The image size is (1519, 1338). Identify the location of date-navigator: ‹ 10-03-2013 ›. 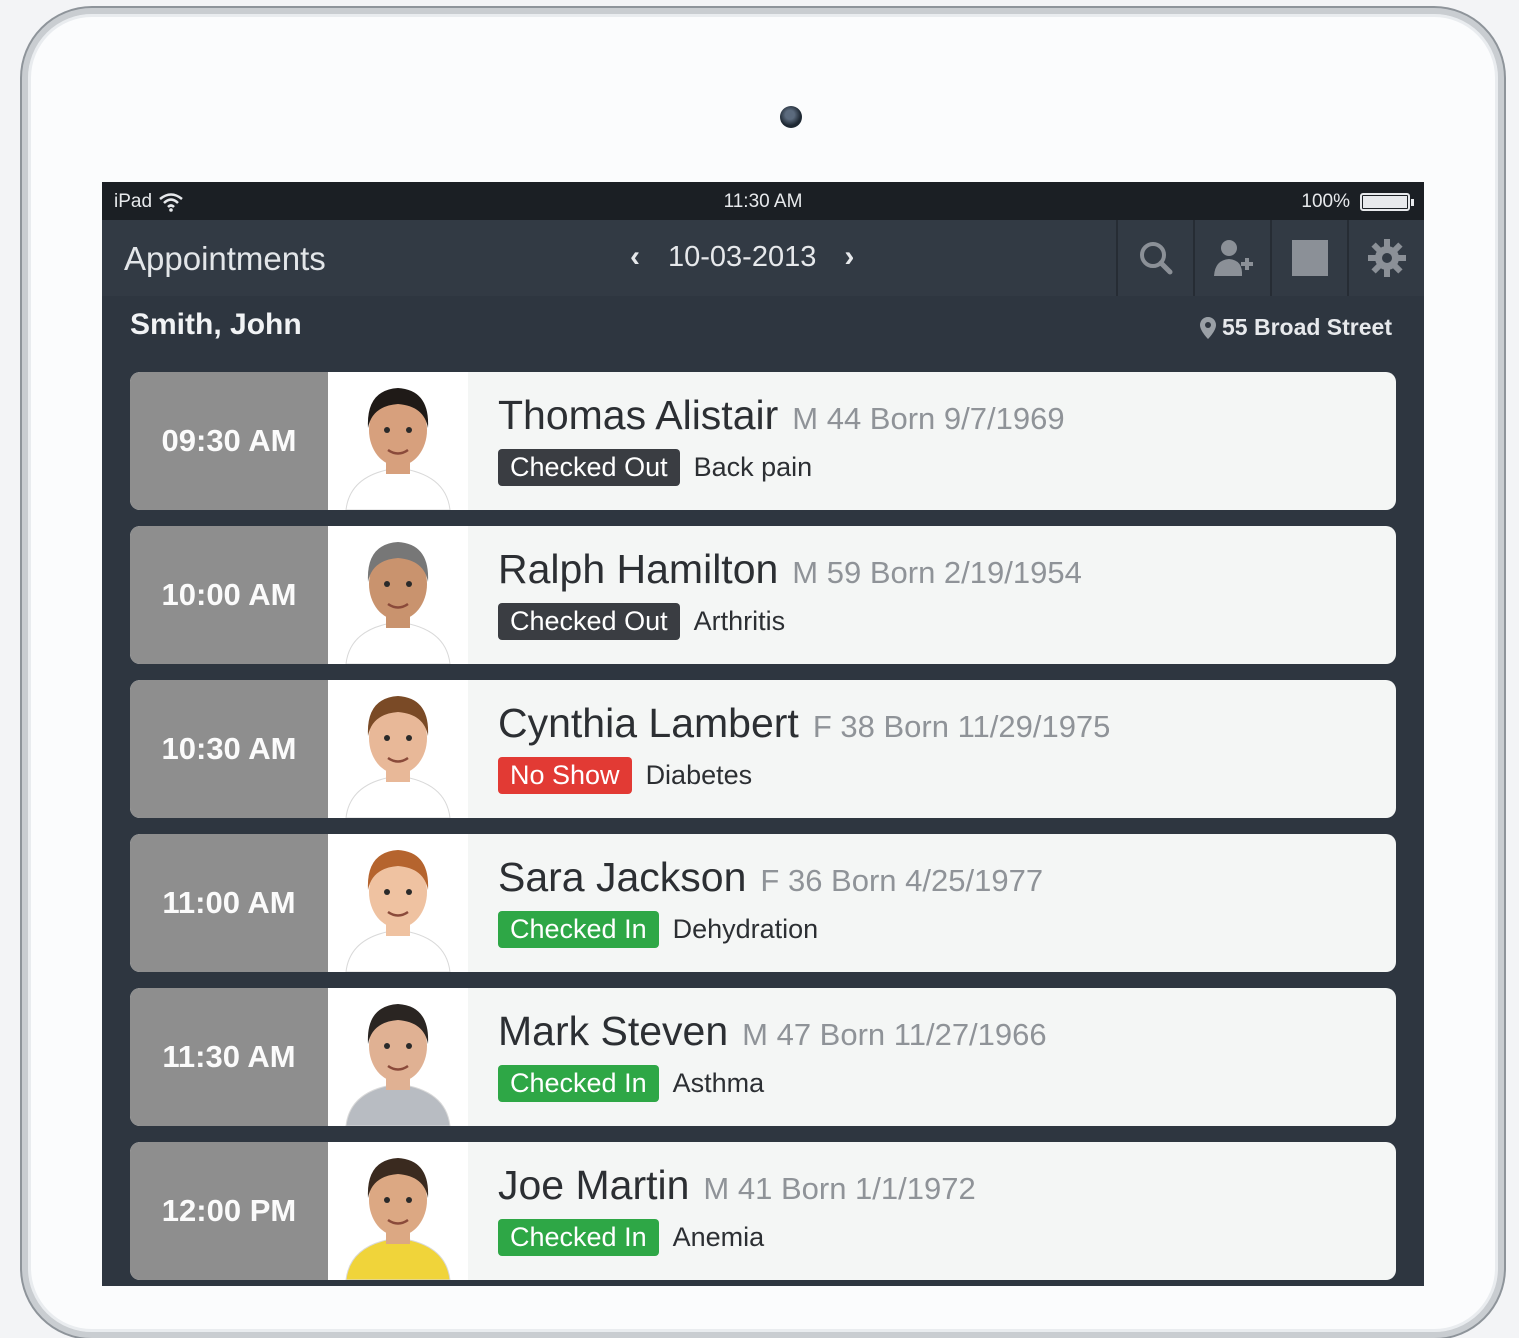
(742, 257).